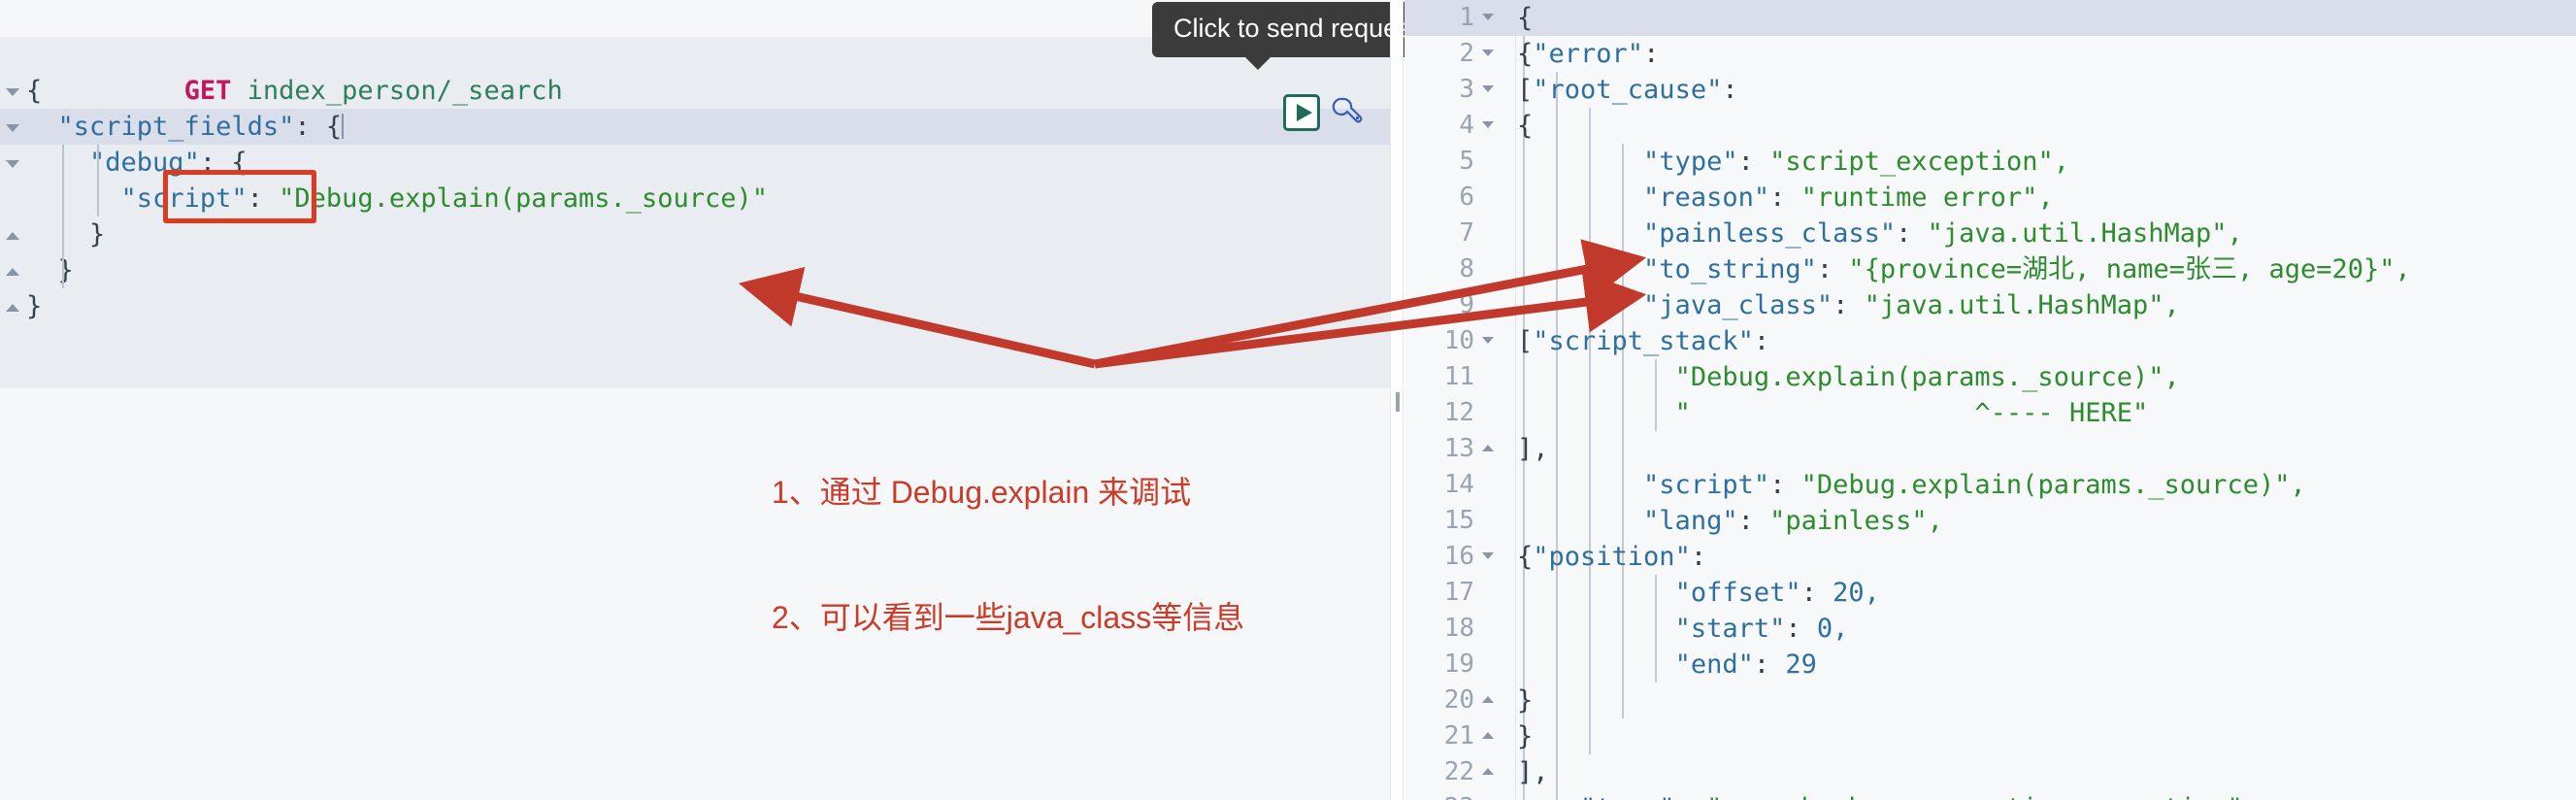 This screenshot has width=2576, height=800. What do you see at coordinates (1745, 665) in the screenshot?
I see `response-row-text: "end": 29` at bounding box center [1745, 665].